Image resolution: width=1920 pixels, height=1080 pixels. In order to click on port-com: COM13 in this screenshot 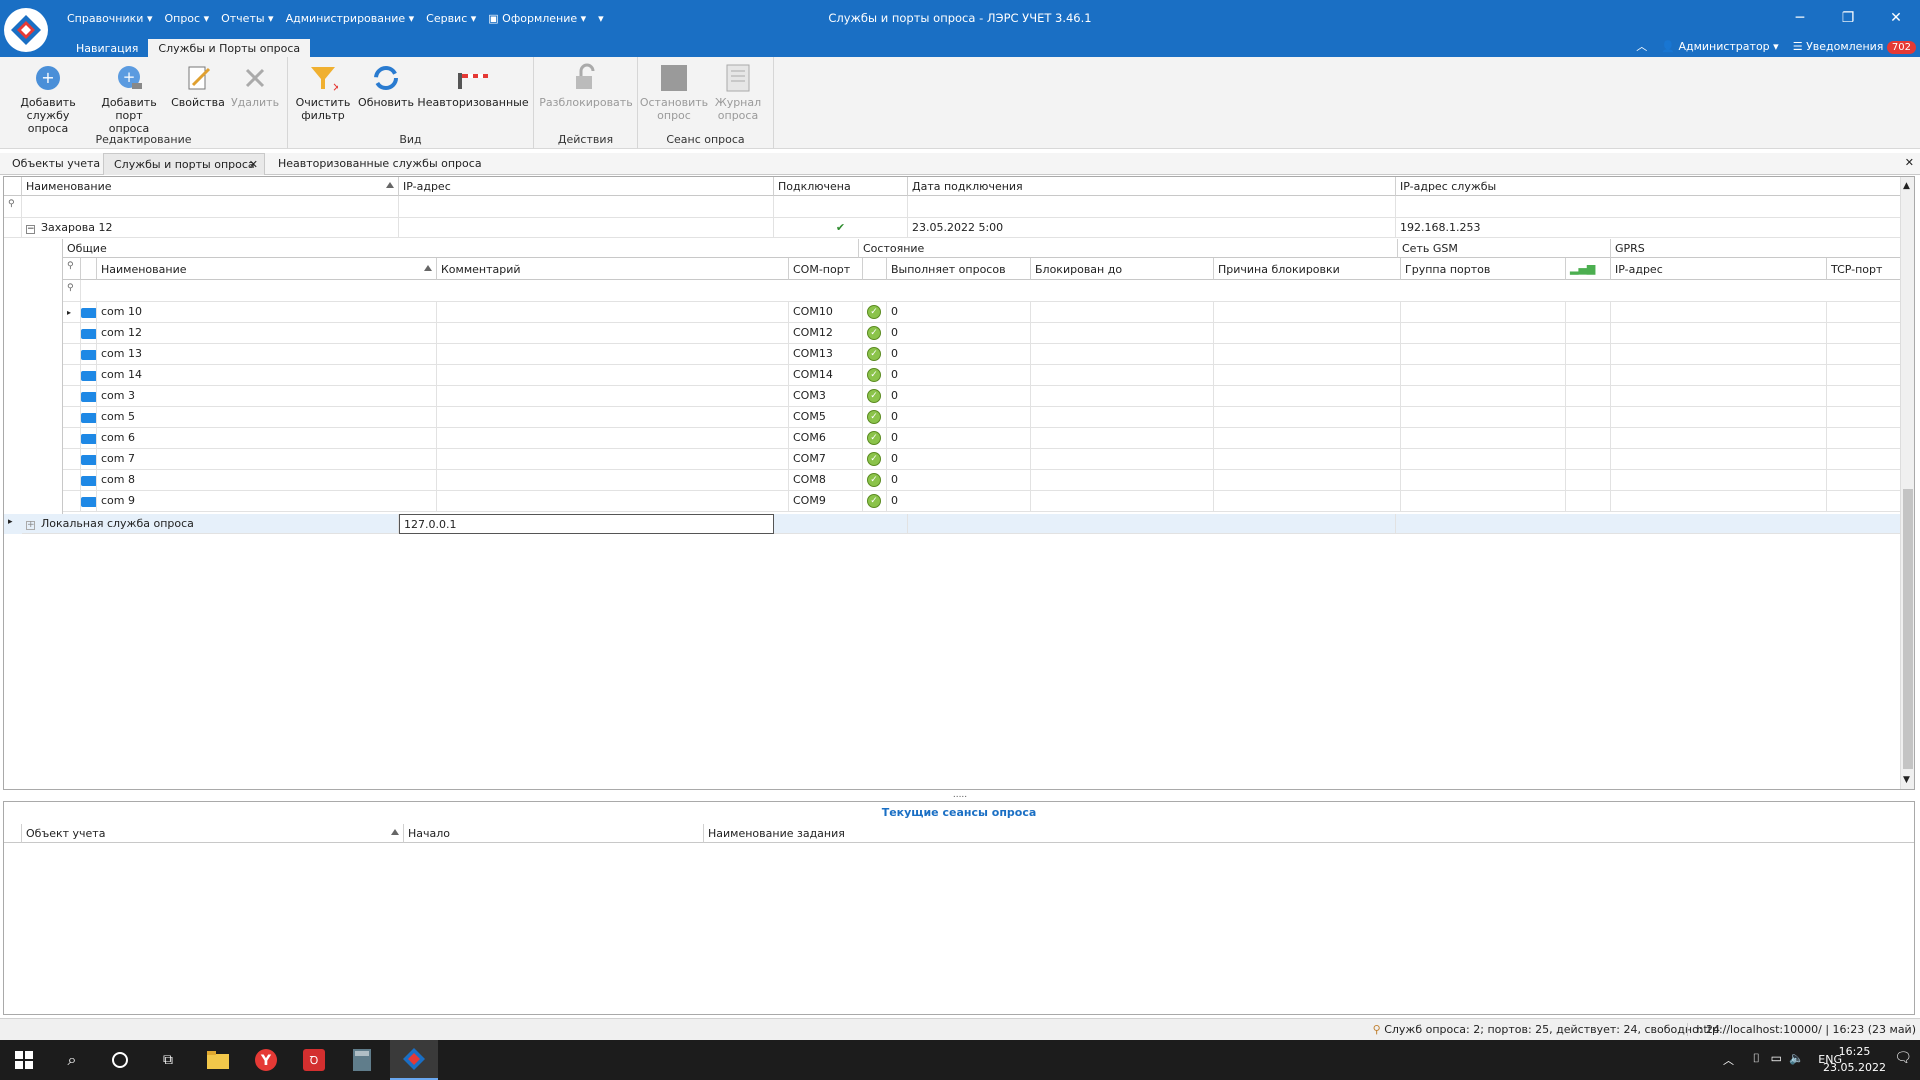, I will do `click(826, 354)`.